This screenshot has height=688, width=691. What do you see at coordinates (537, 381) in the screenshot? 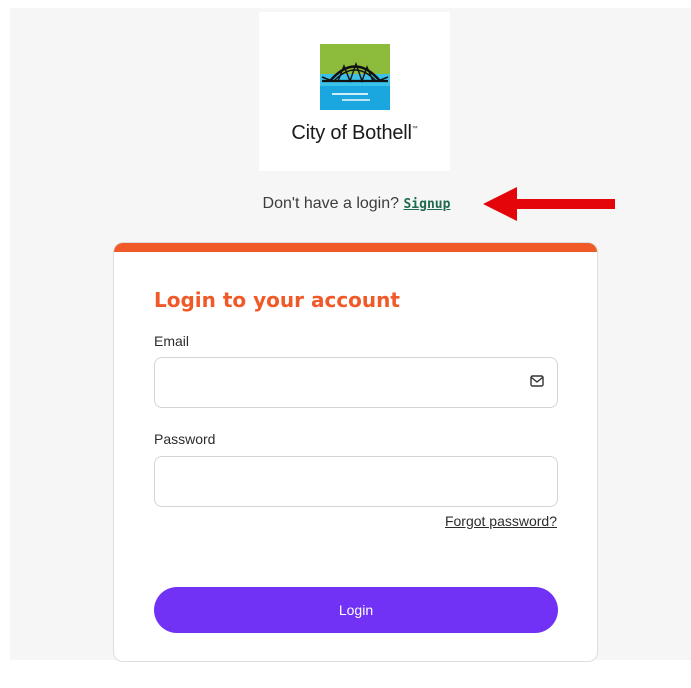
I see `mail-icon` at bounding box center [537, 381].